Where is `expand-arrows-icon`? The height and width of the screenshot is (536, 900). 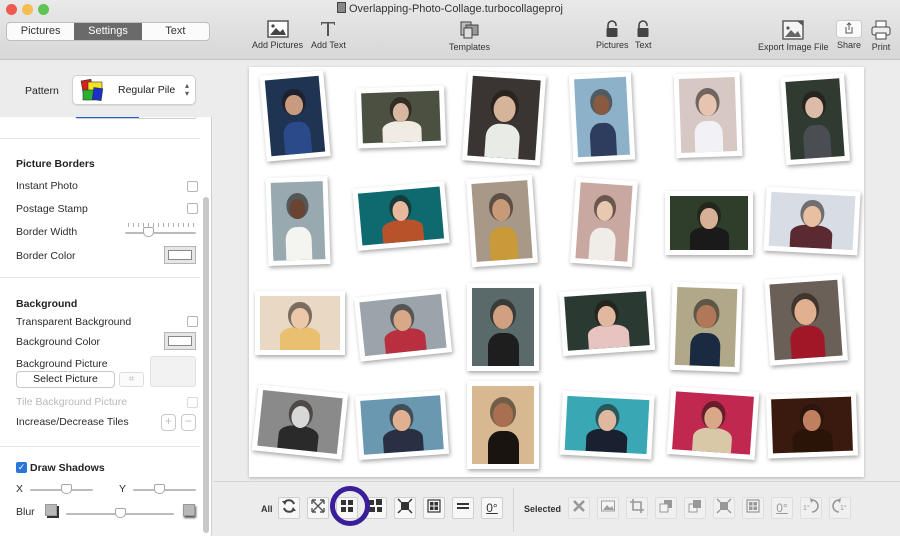
expand-arrows-icon is located at coordinates (318, 508).